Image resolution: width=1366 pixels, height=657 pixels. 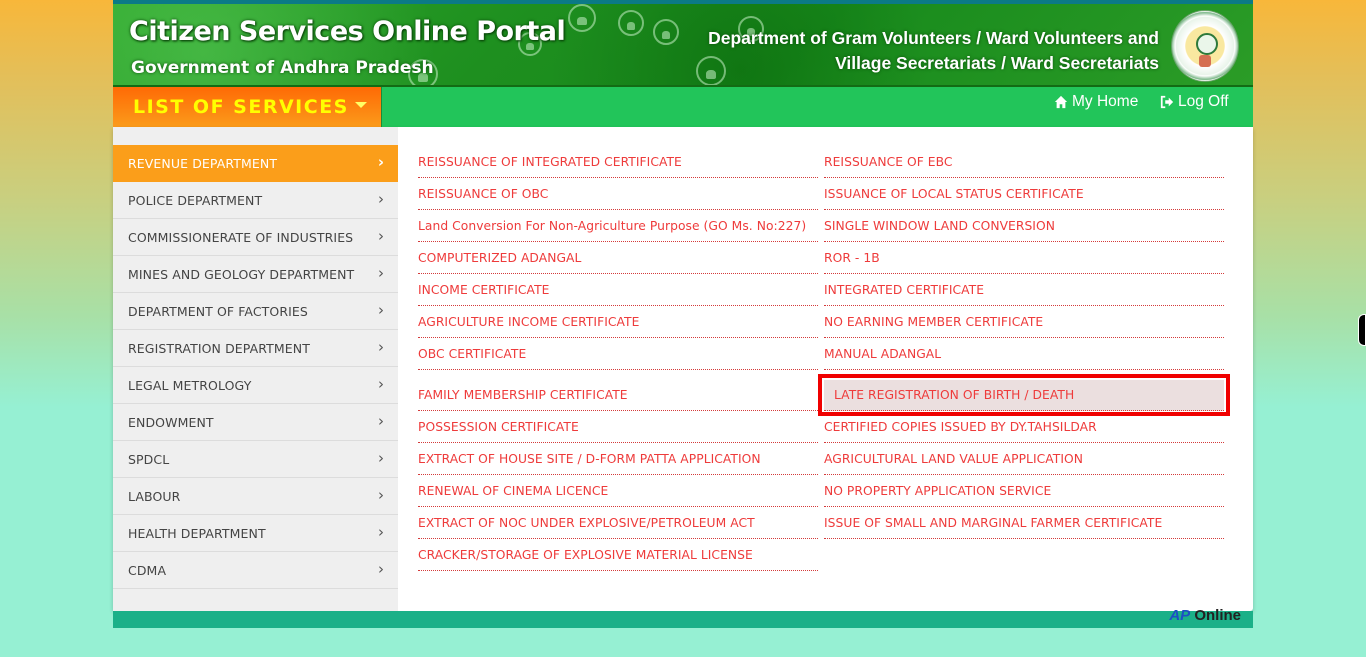 I want to click on footer-bar: AP Online, so click(x=683, y=617).